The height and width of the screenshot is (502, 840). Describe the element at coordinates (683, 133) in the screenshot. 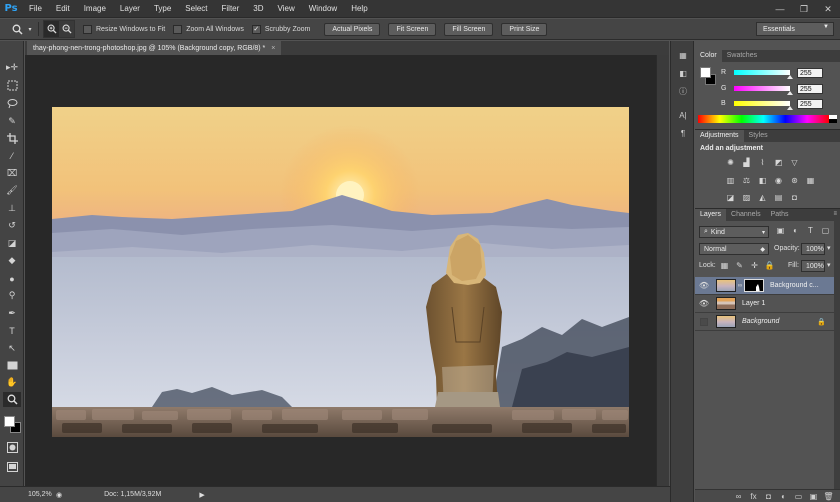

I see `paragraph-panel-icon: ¶` at that location.